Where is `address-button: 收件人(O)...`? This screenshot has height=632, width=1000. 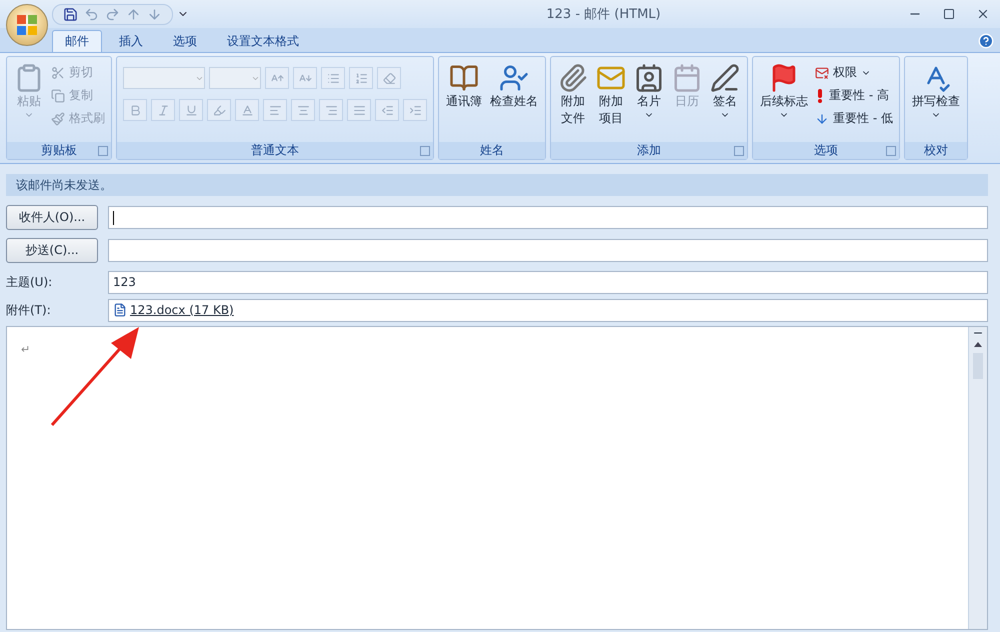
address-button: 收件人(O)... is located at coordinates (52, 217).